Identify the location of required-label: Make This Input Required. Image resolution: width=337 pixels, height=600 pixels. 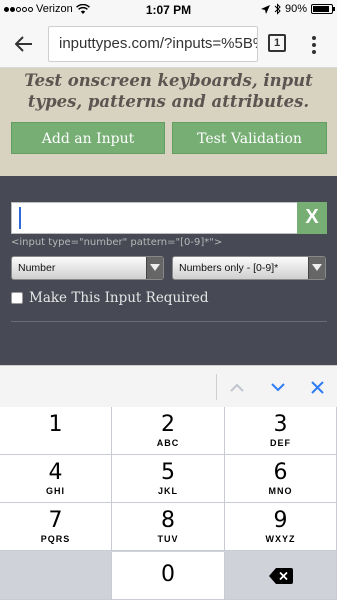
(119, 298).